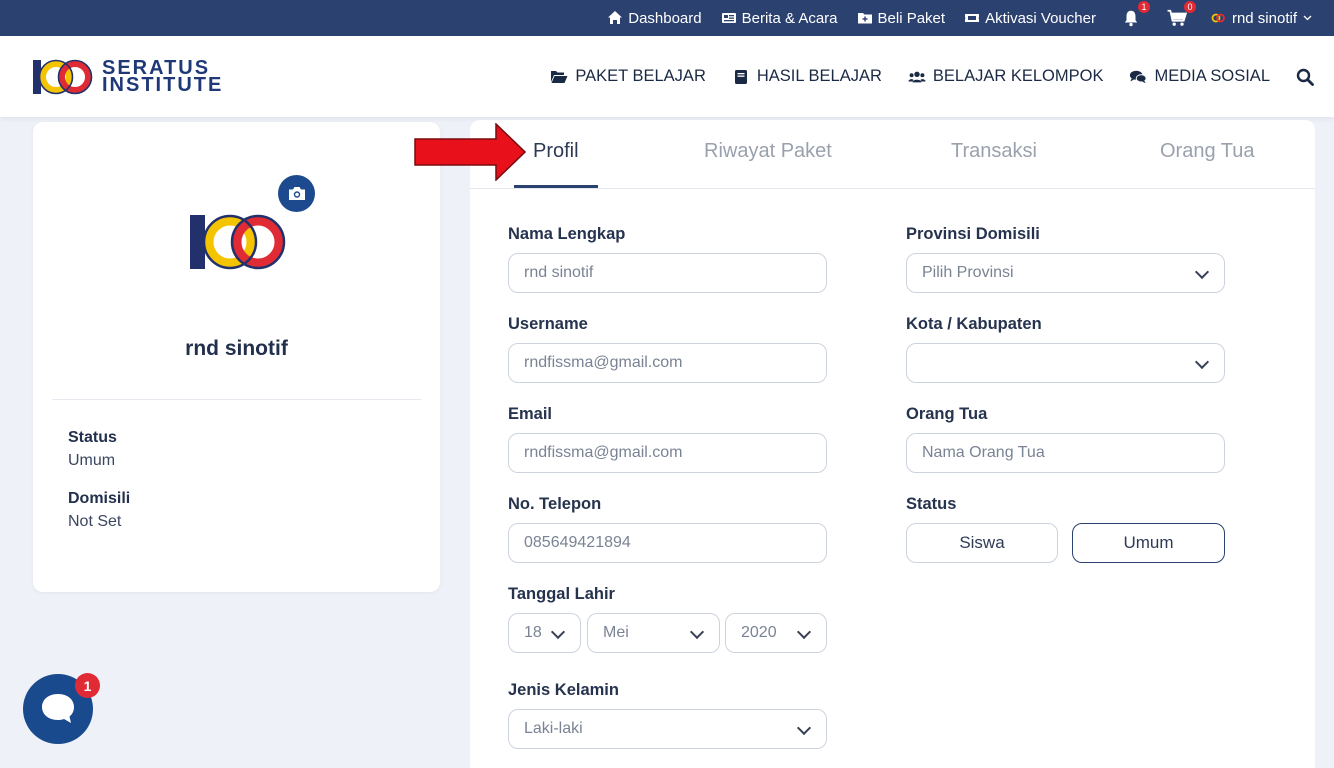 The width and height of the screenshot is (1334, 768). Describe the element at coordinates (1065, 273) in the screenshot. I see `provinsi-select: Pilih Provinsi` at that location.